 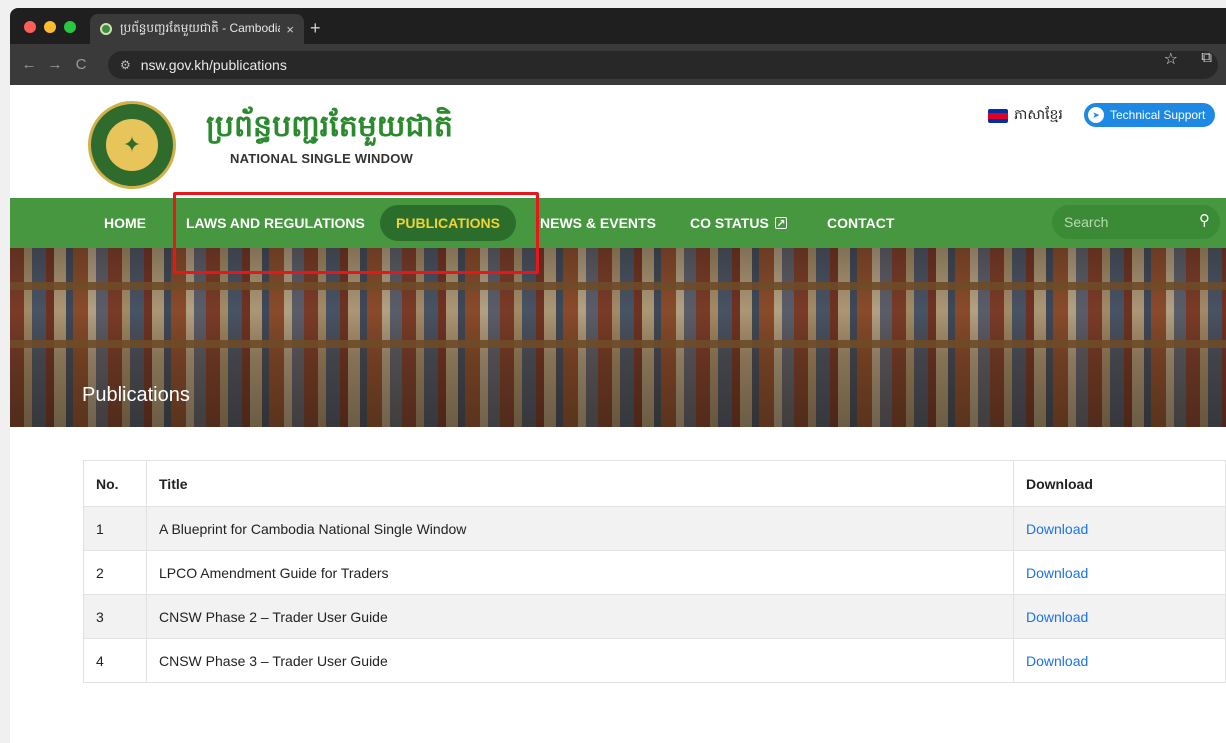 I want to click on search-input, so click(x=1124, y=222).